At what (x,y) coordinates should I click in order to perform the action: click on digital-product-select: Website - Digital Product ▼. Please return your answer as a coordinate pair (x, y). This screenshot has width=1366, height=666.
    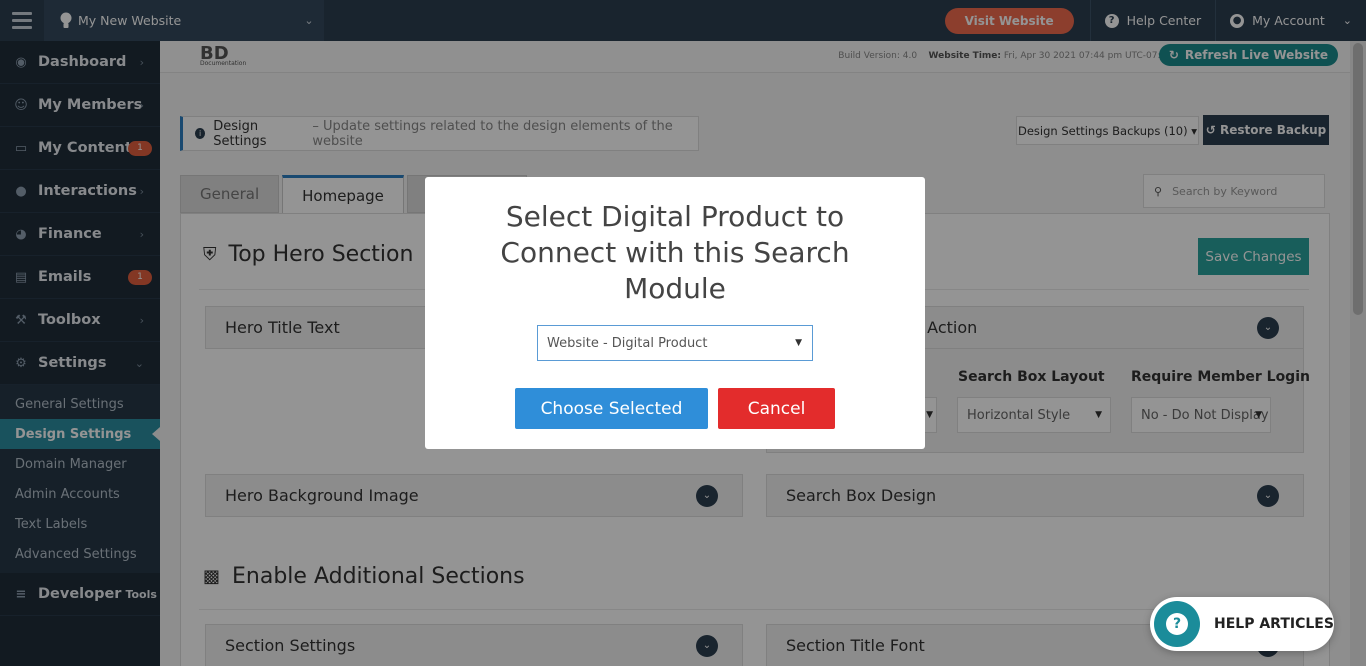
    Looking at the image, I should click on (675, 343).